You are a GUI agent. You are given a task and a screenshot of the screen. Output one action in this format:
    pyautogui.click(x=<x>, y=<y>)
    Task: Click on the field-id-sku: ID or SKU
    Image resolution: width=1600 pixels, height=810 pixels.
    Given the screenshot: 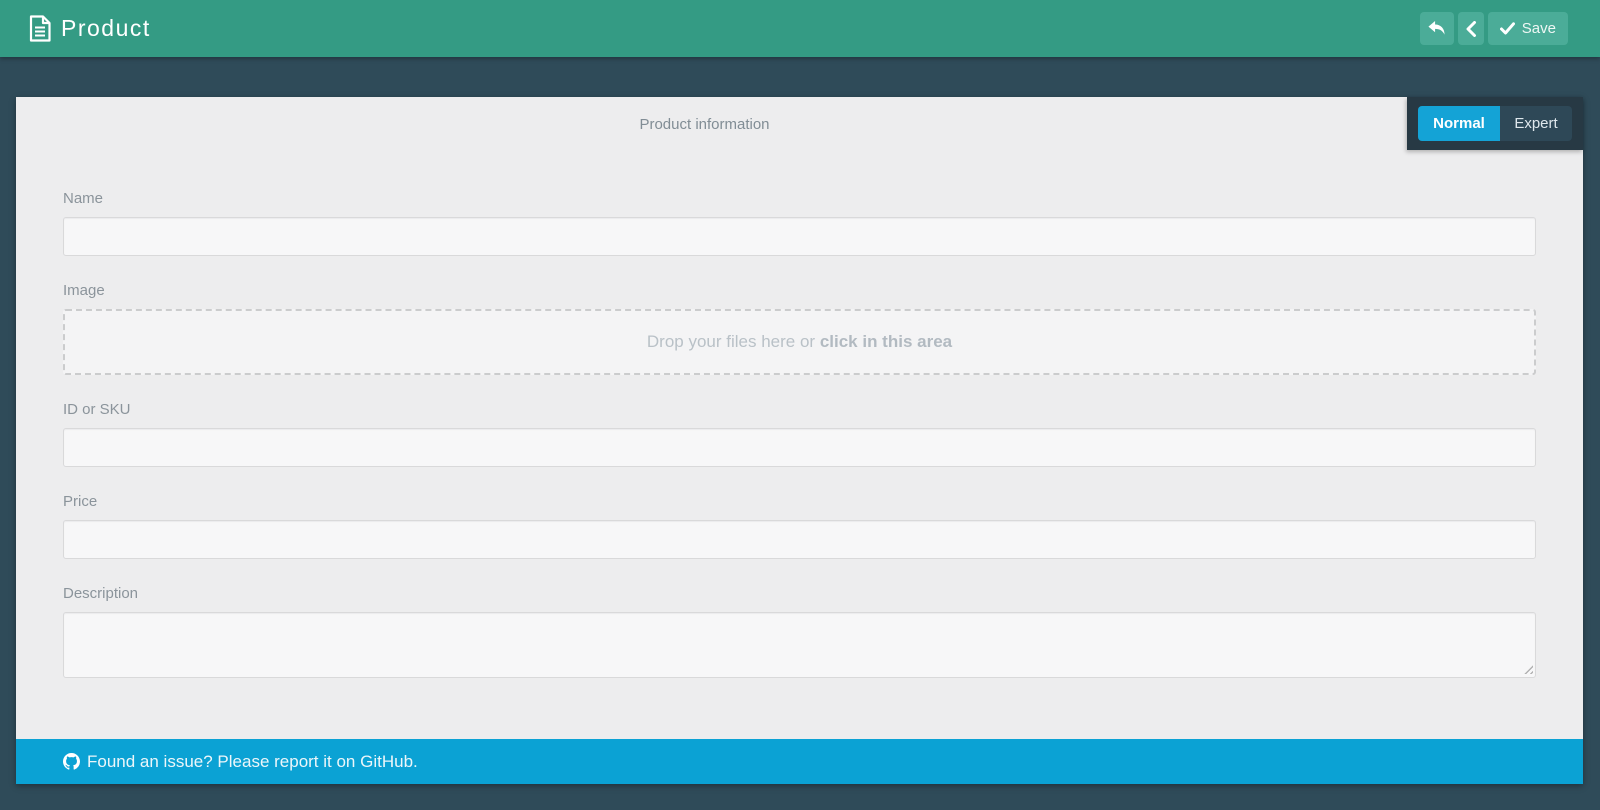 What is the action you would take?
    pyautogui.click(x=799, y=434)
    